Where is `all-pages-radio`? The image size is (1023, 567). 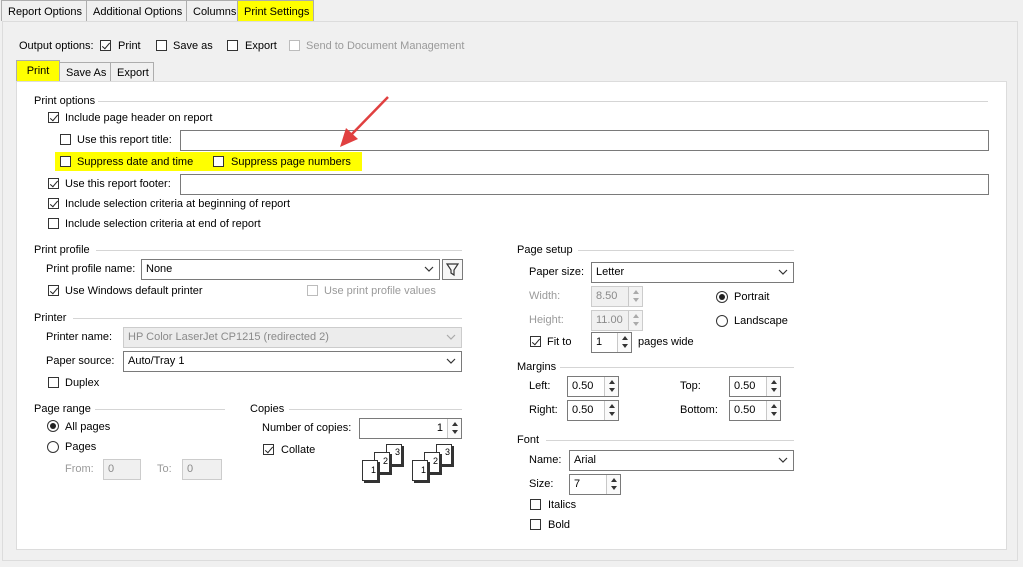 all-pages-radio is located at coordinates (53, 426).